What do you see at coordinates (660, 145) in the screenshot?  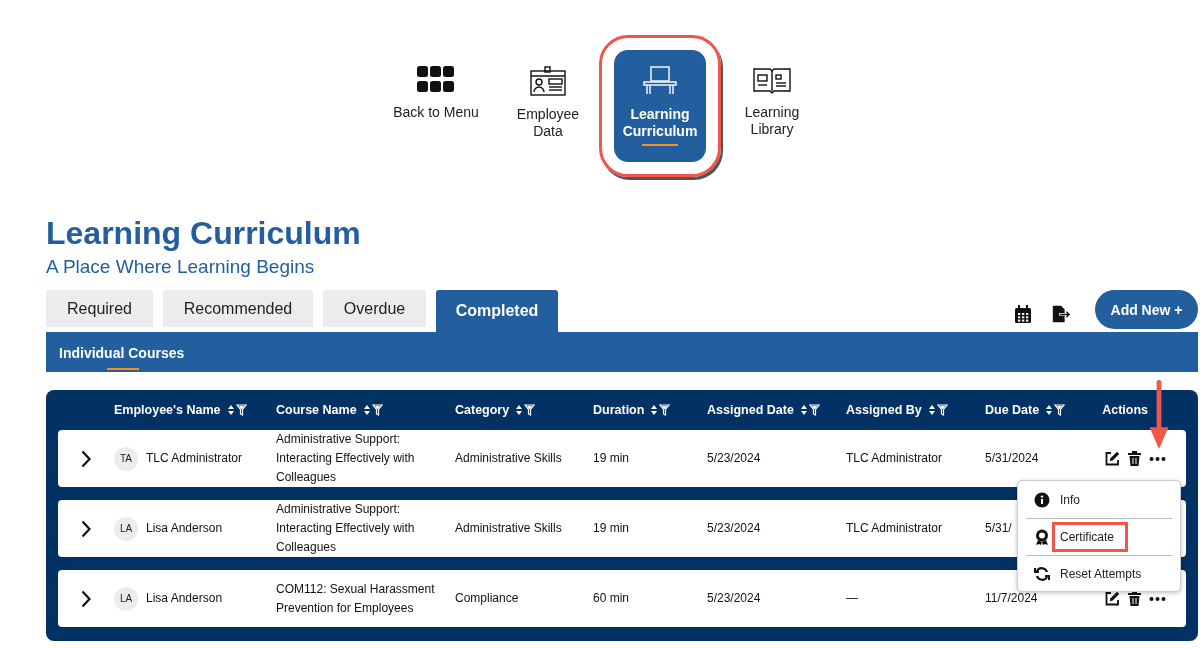 I see `active-underline` at bounding box center [660, 145].